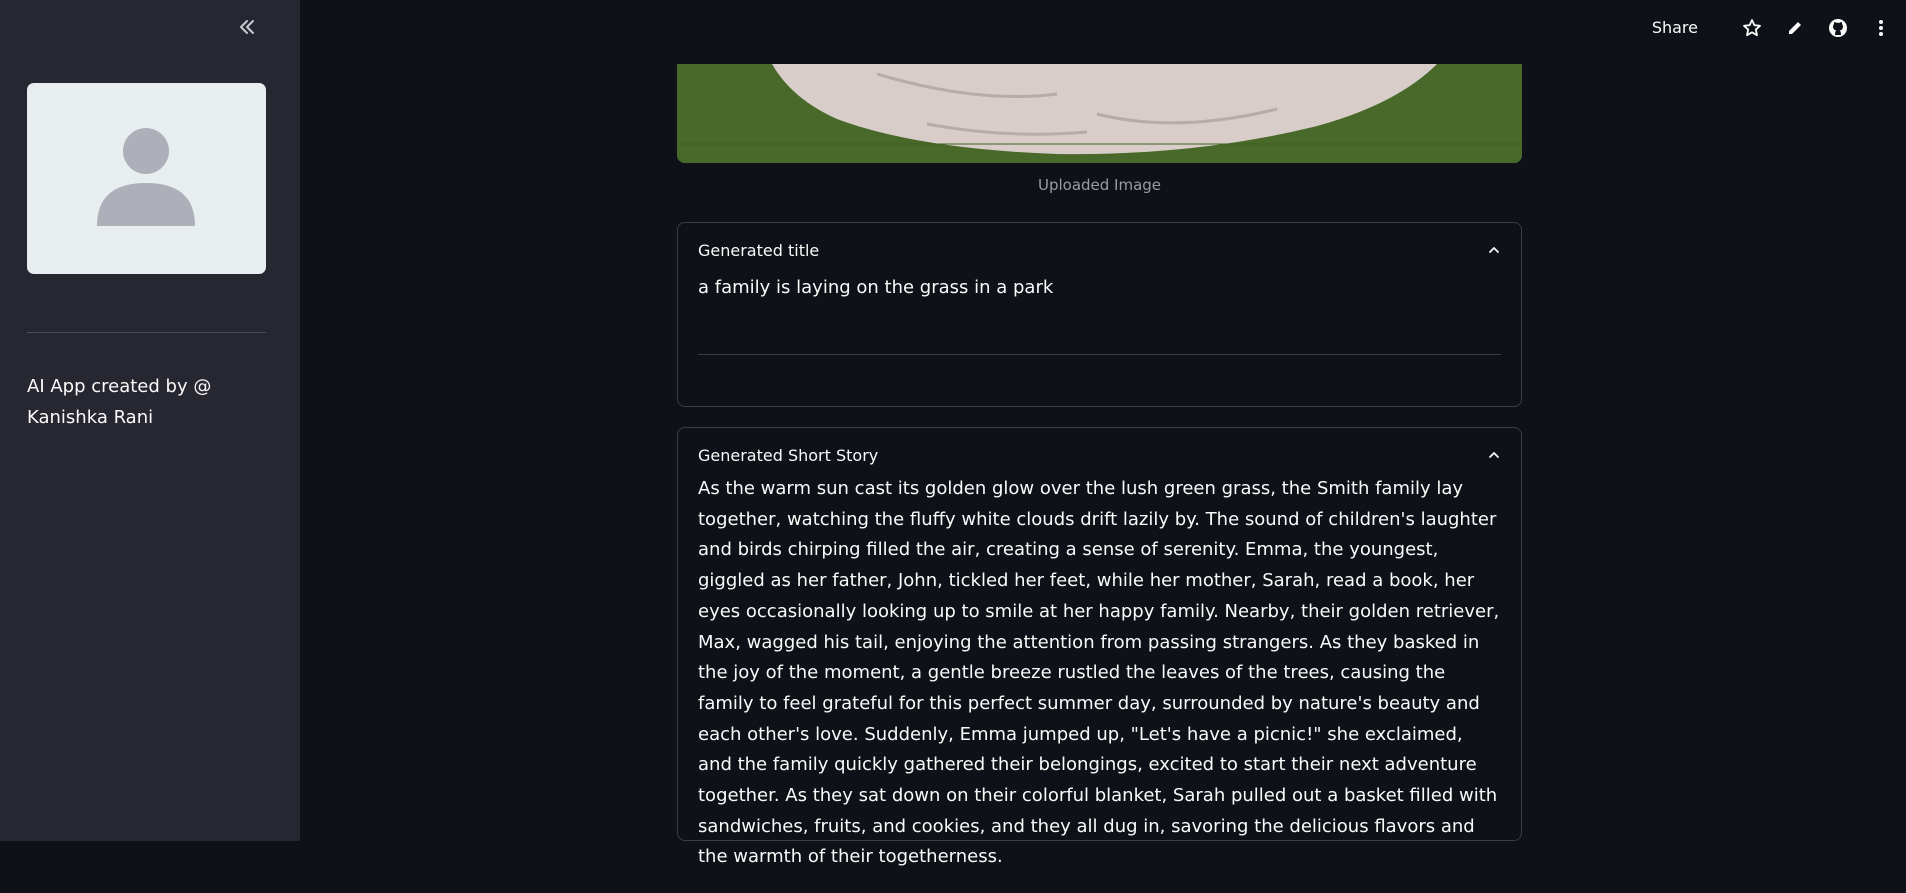  Describe the element at coordinates (119, 402) in the screenshot. I see `app-credit-text: AI App created by @ Kanishka Rani` at that location.